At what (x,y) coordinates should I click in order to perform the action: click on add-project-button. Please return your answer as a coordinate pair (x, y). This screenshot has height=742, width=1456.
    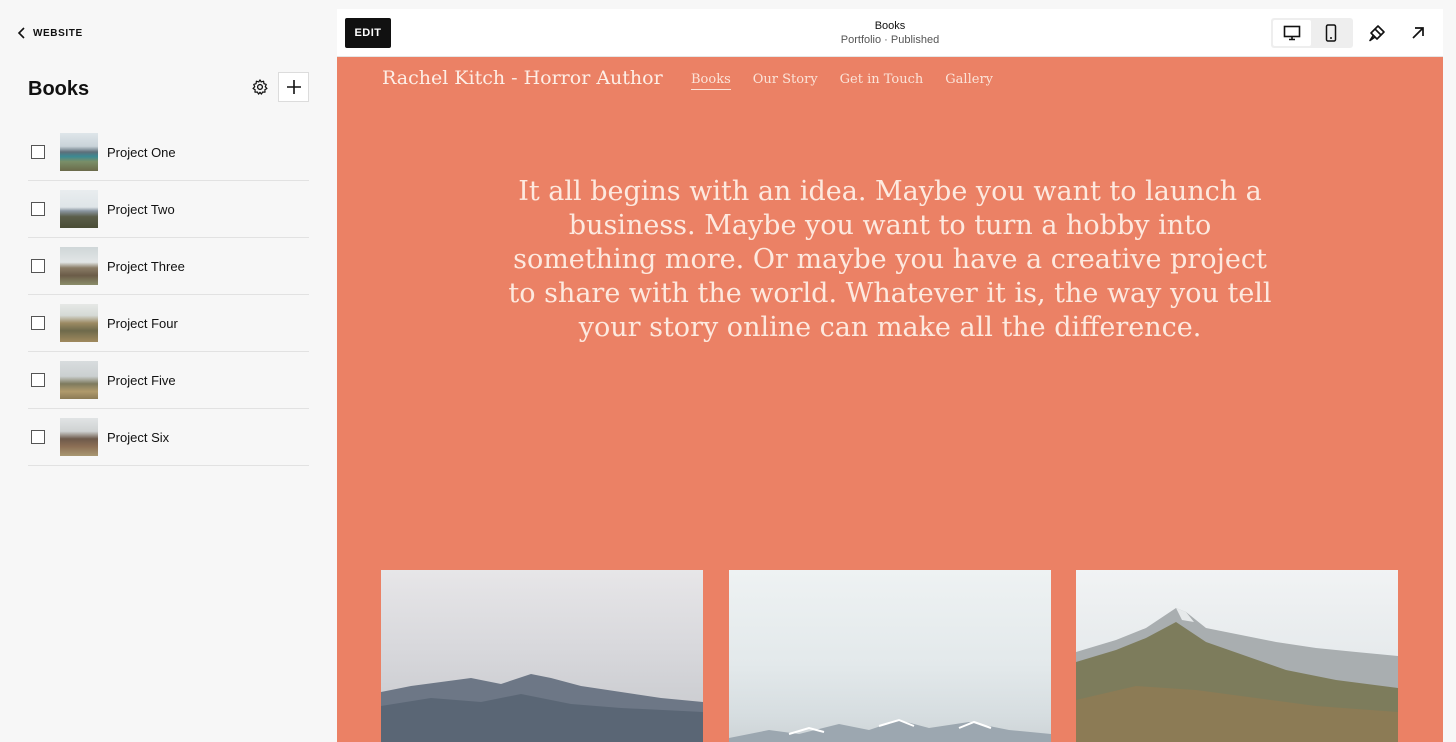
    Looking at the image, I should click on (293, 87).